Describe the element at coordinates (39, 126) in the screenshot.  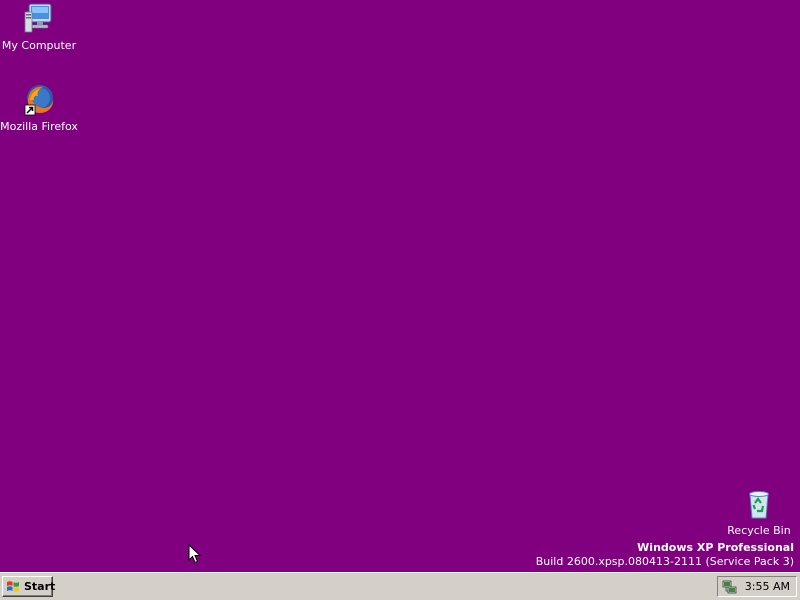
I see `desktop-icon-label: Mozilla Firefox` at that location.